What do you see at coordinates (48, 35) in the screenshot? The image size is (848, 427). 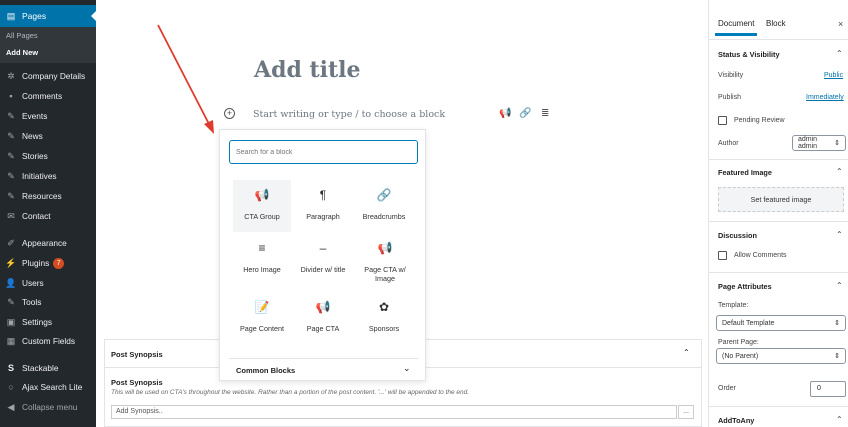 I see `submenu-all-pages: All Pages` at bounding box center [48, 35].